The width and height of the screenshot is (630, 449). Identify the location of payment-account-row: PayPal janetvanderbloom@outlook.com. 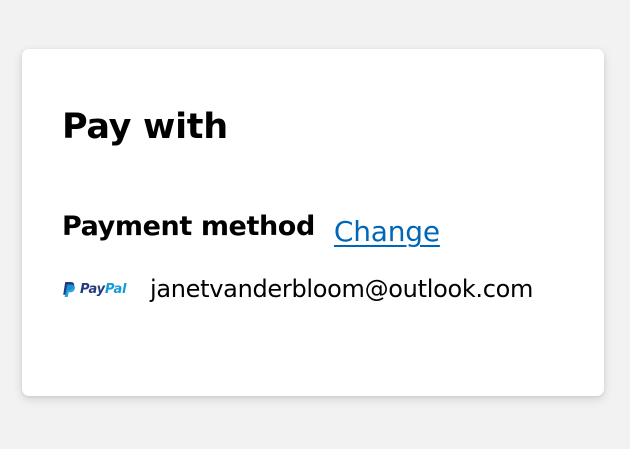
(297, 289).